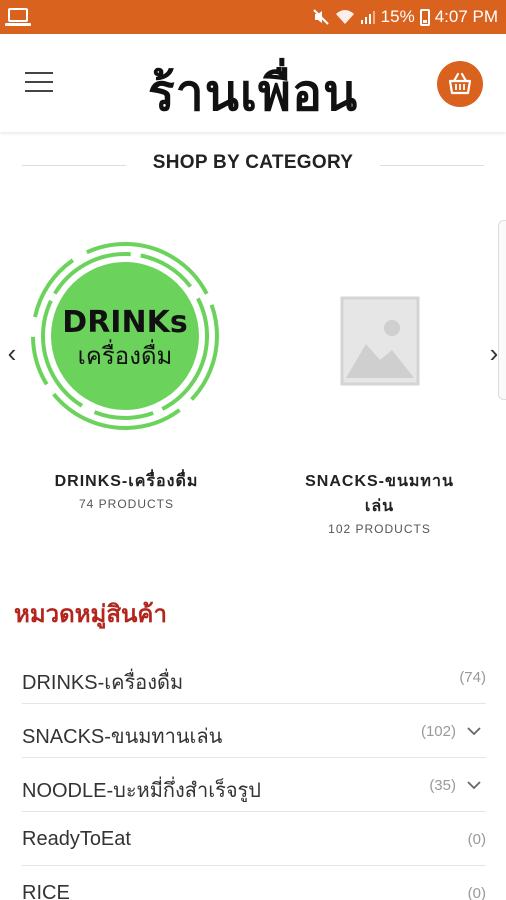  What do you see at coordinates (141, 790) in the screenshot?
I see `category-link: NOODLE-บะหมี่กึ่งสำเร็จรูป` at bounding box center [141, 790].